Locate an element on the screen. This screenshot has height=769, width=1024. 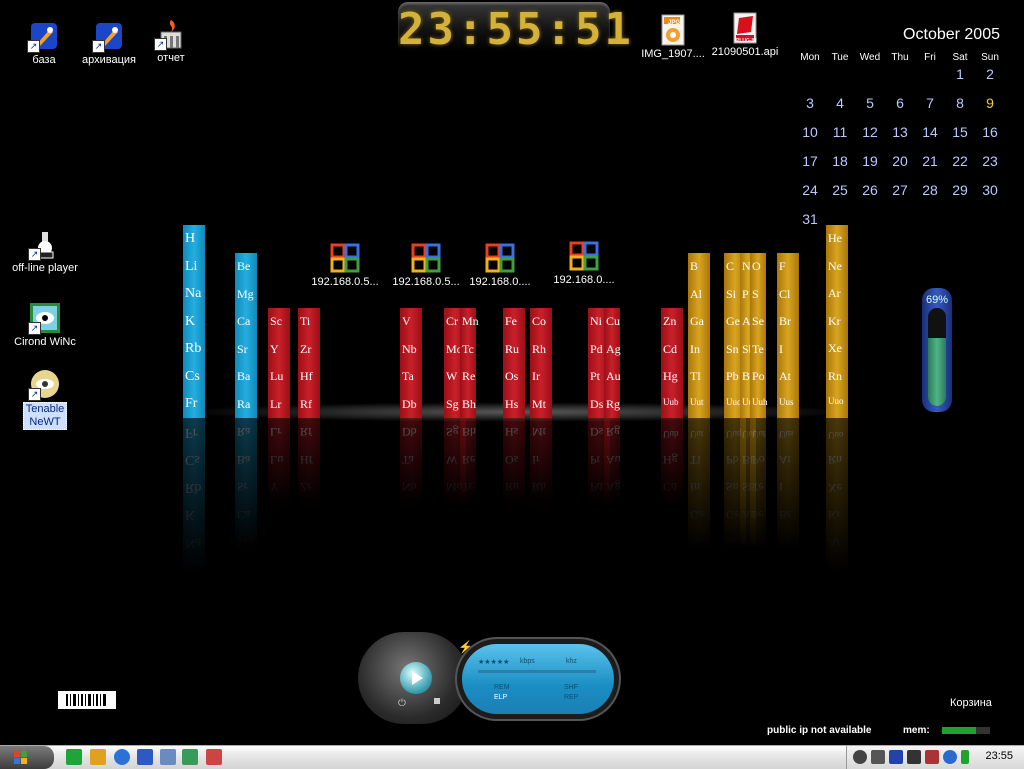
periodic-column: F Cl Br I At Uus is located at coordinates (788, 335).